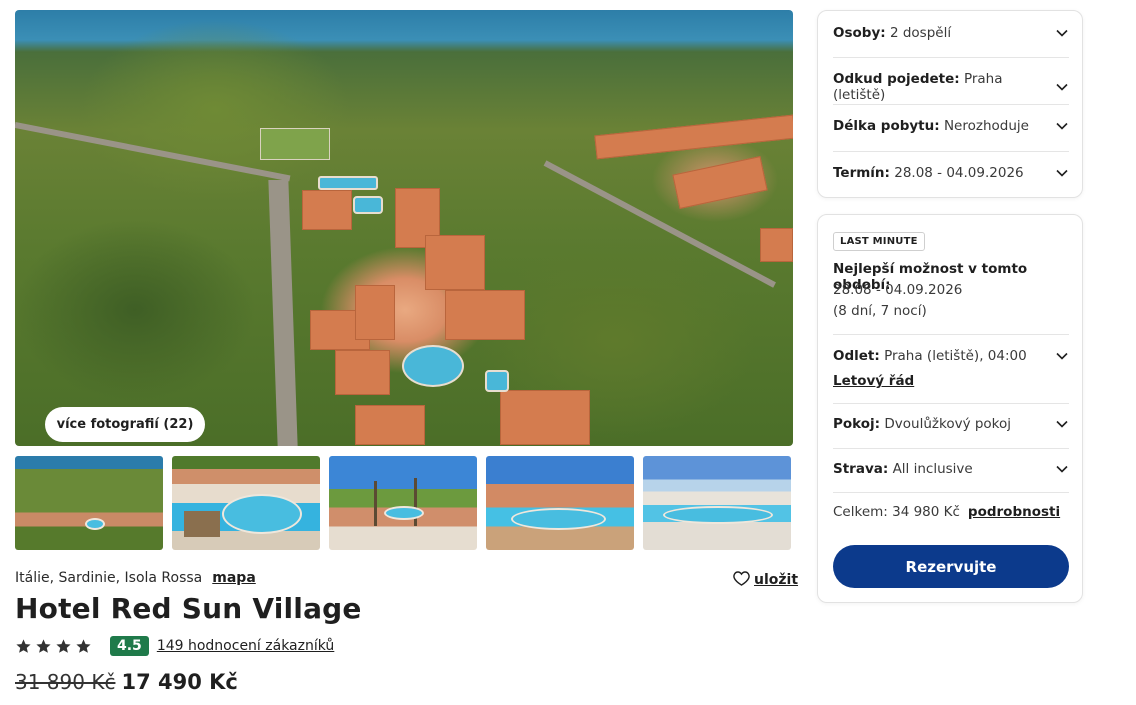  I want to click on flight-select: Odlet: Praha (letiště), 04:00, so click(951, 356).